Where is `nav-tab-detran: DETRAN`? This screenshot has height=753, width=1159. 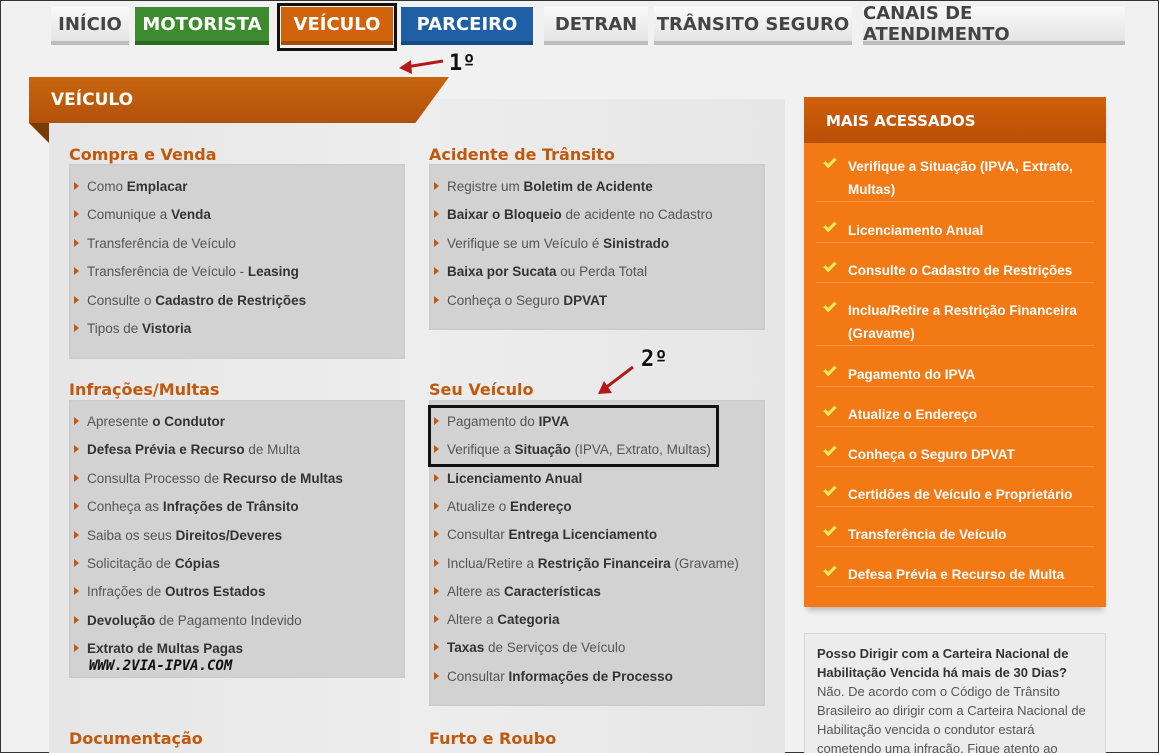 nav-tab-detran: DETRAN is located at coordinates (596, 26).